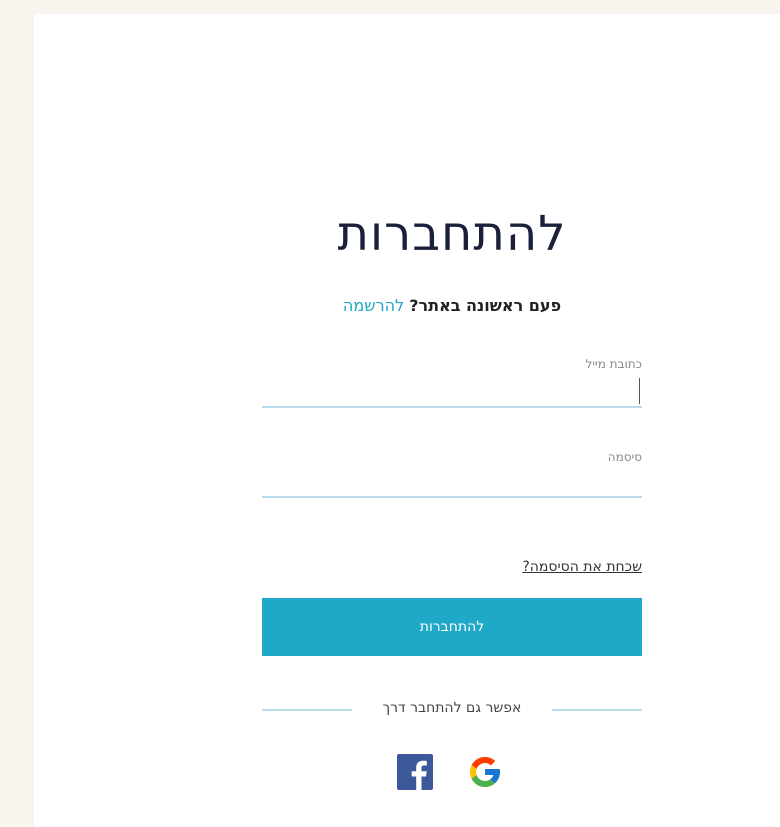  I want to click on email-label: כתובת מייל, so click(613, 364).